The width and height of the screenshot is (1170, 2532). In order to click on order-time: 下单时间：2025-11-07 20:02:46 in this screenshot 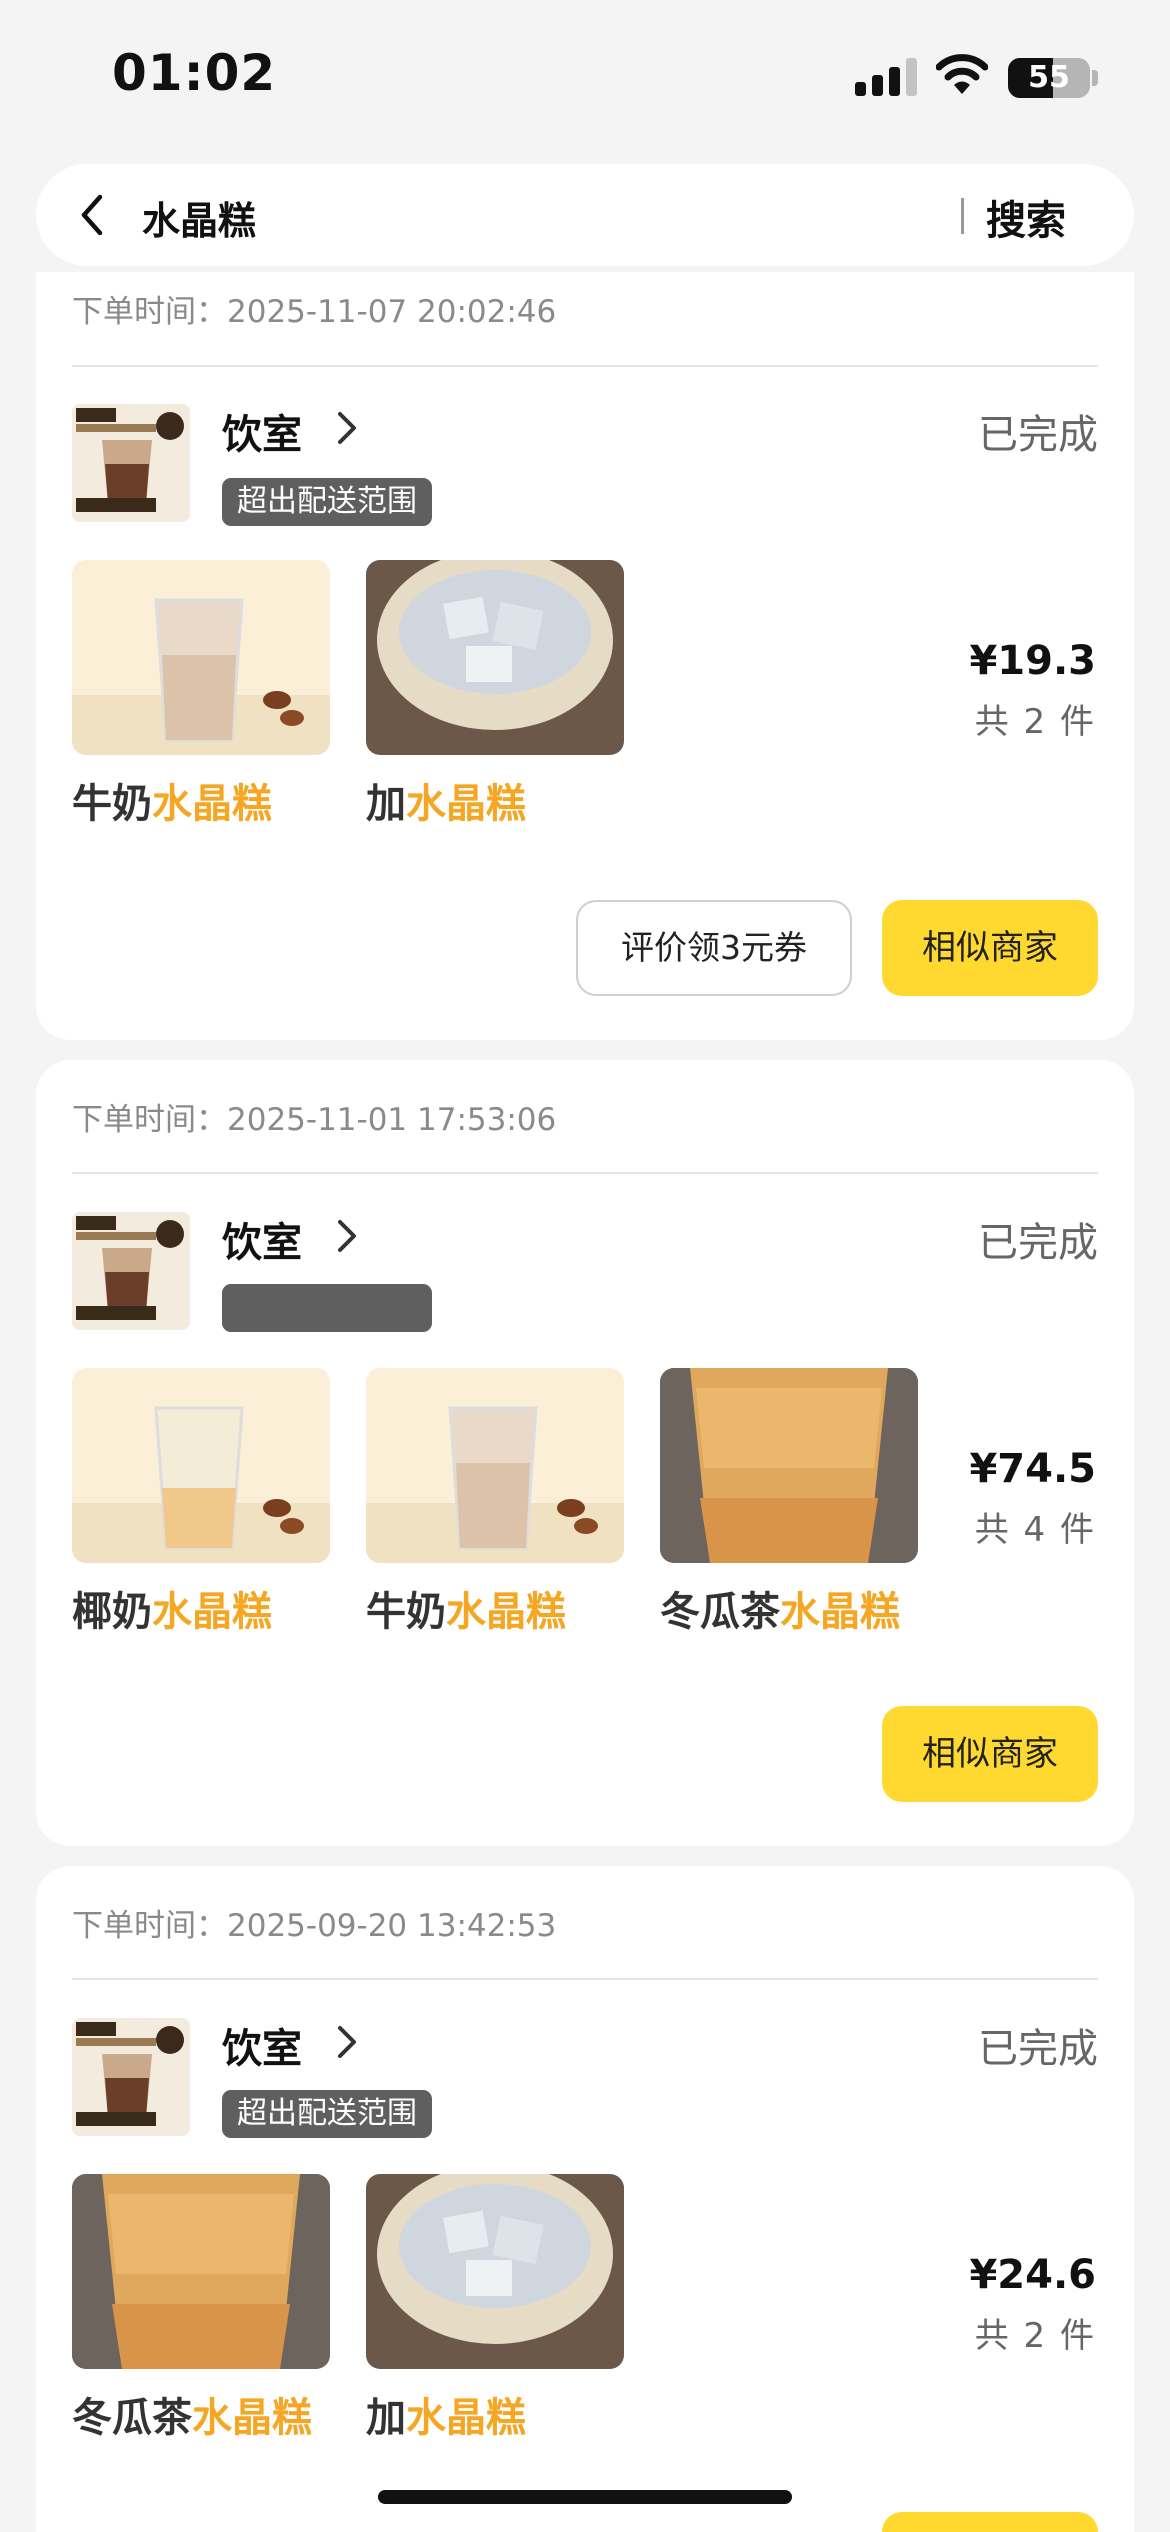, I will do `click(314, 312)`.